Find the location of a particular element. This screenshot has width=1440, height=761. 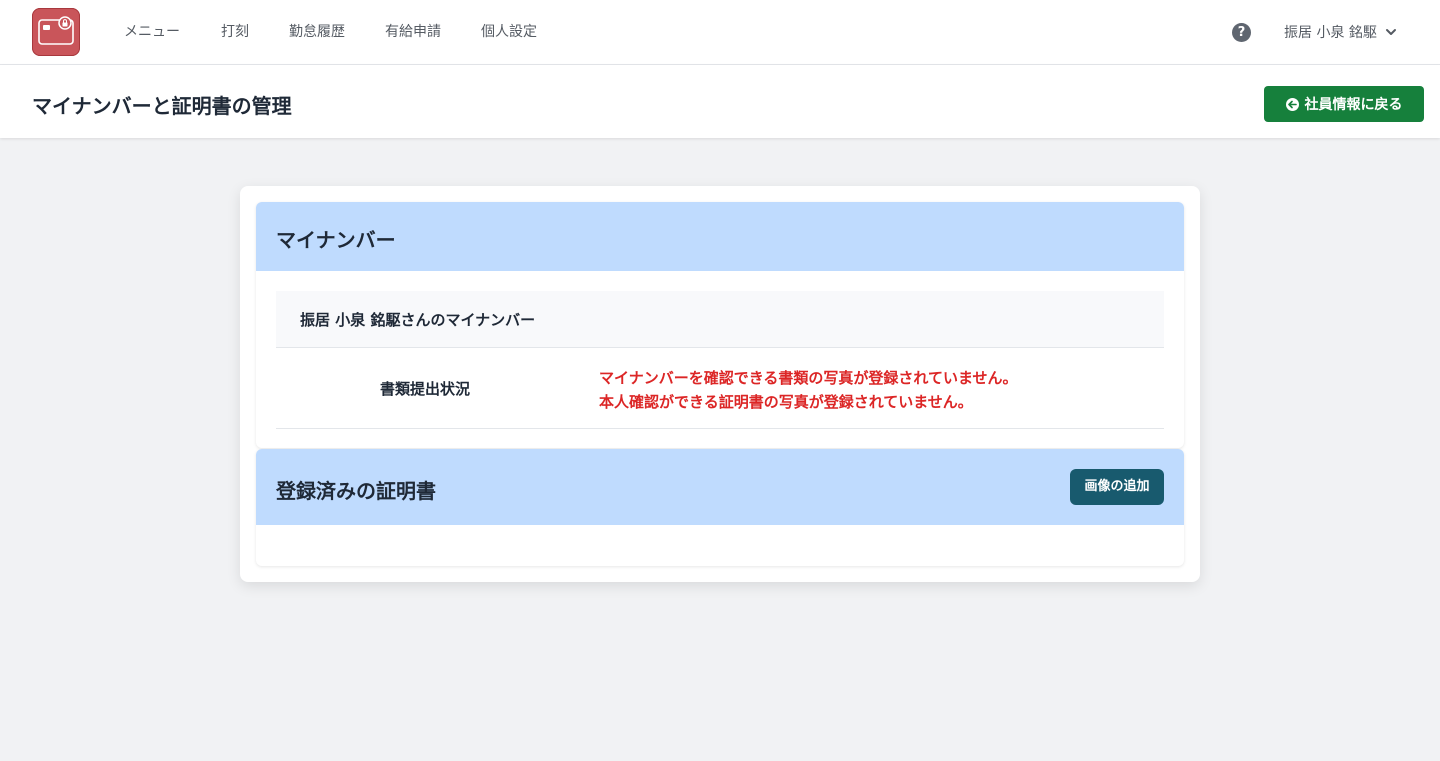

certificates-panel-title: 登録済みの証明書 is located at coordinates (356, 491).